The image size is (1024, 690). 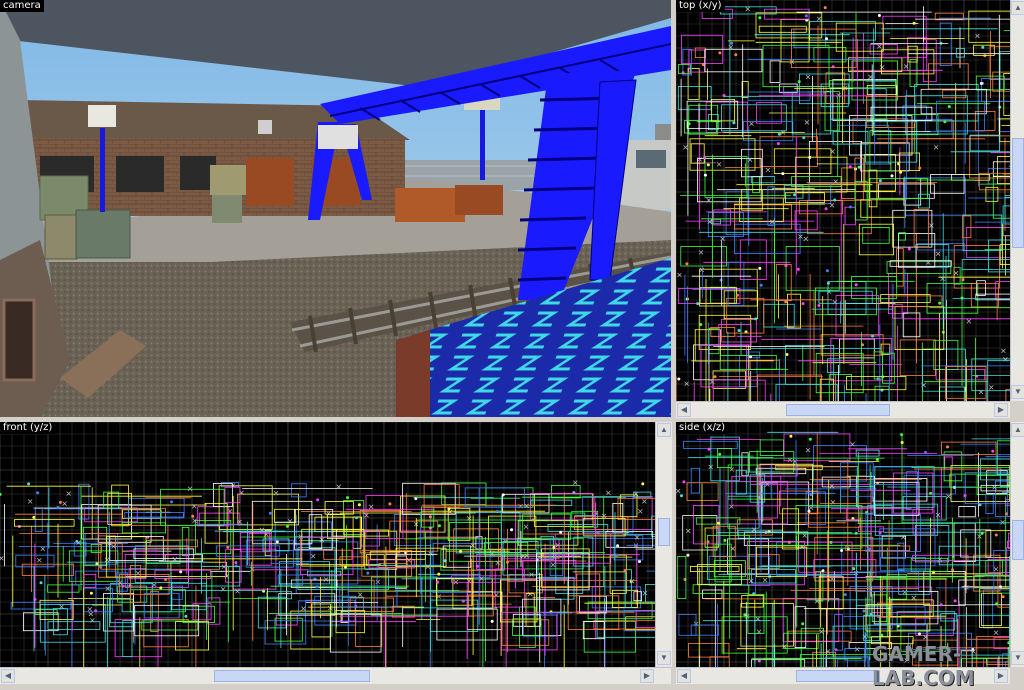 I want to click on side-vertical-scrollbar: ▲ ▼, so click(x=1017, y=544).